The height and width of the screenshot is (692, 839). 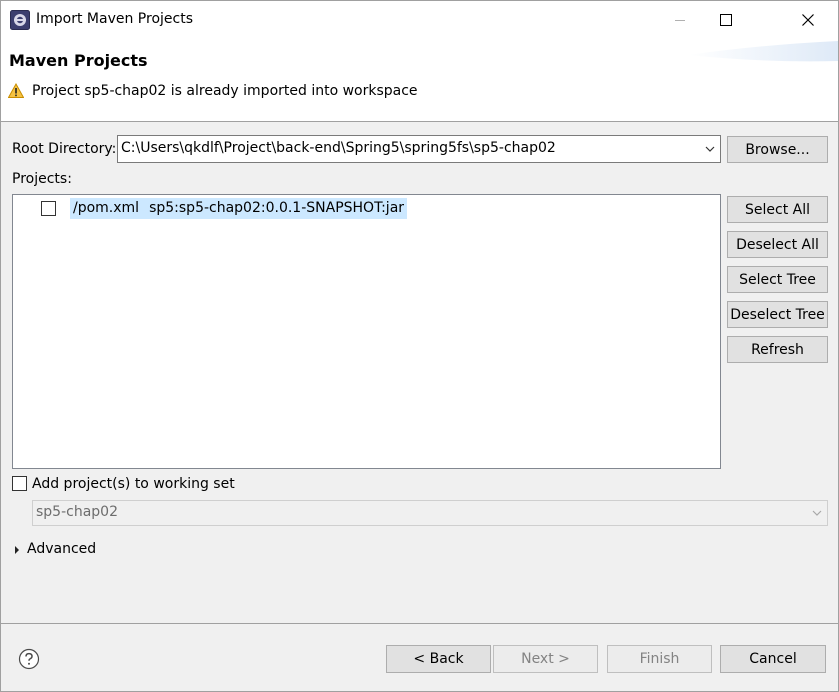 I want to click on working-set-combo: sp5-chap02, so click(x=430, y=513).